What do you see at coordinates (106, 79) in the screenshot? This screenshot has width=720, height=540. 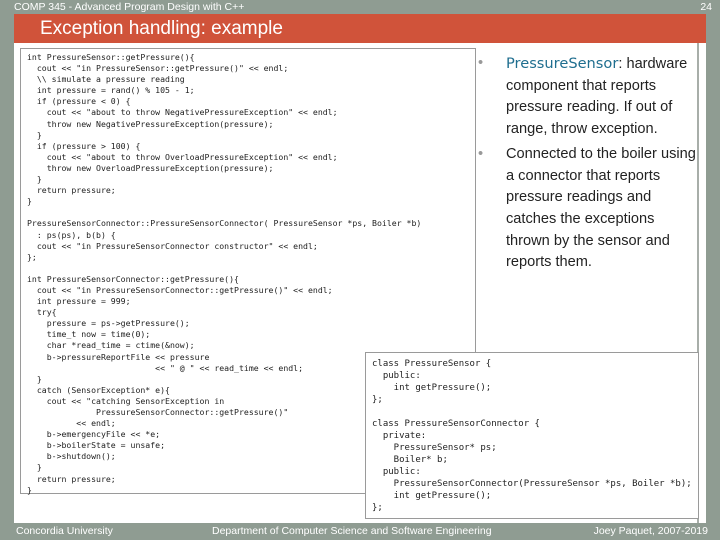 I see `code-line: \\ simulate a pressure reading` at bounding box center [106, 79].